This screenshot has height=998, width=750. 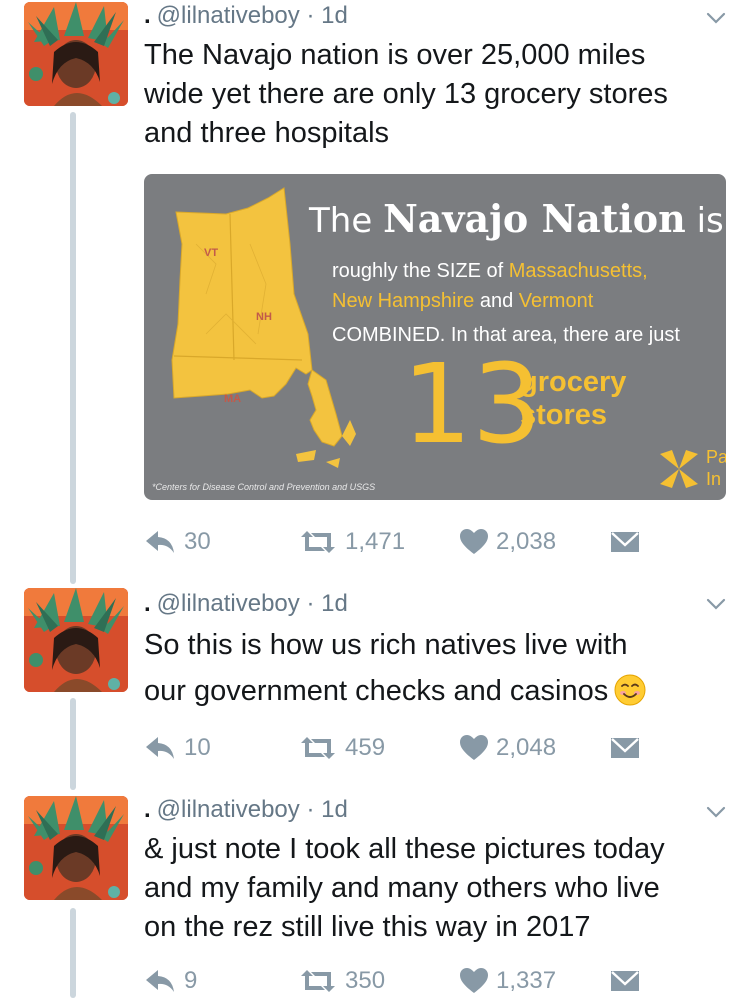 I want to click on like-count: 2,038, so click(x=526, y=541).